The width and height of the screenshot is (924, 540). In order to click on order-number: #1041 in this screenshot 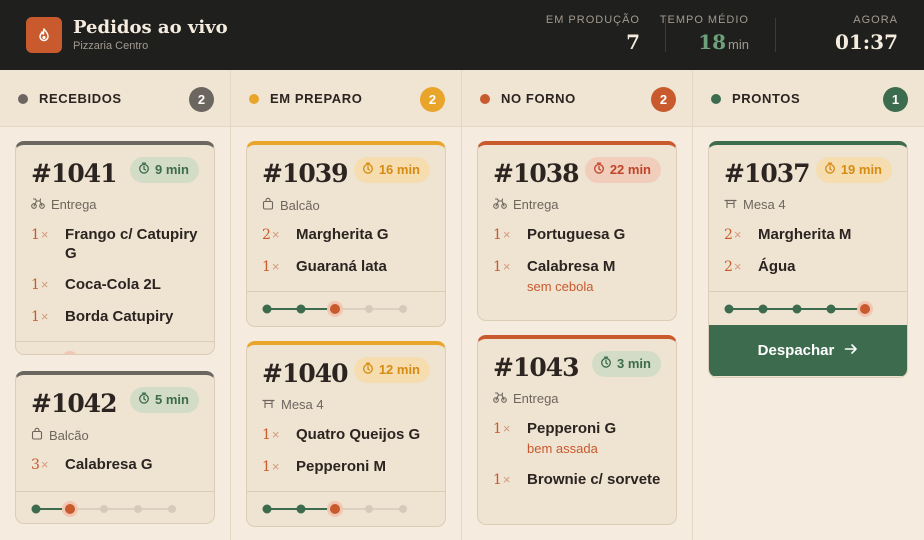, I will do `click(74, 173)`.